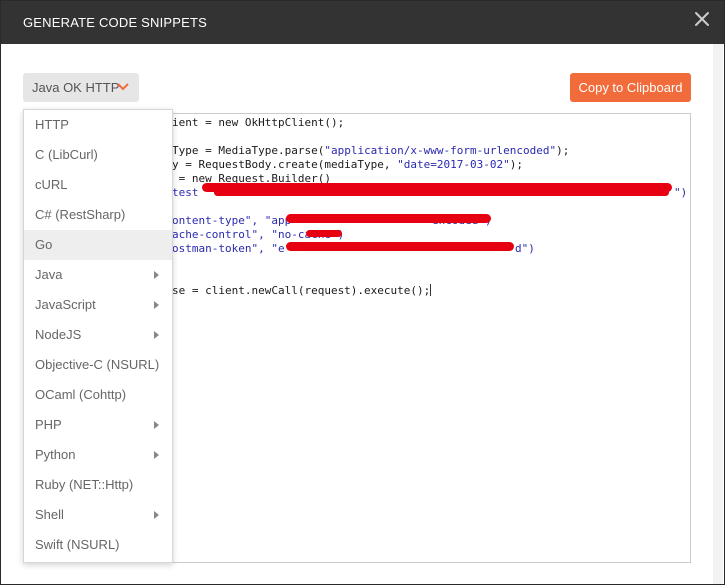 The height and width of the screenshot is (585, 725). Describe the element at coordinates (281, 248) in the screenshot. I see `code-string: e` at that location.